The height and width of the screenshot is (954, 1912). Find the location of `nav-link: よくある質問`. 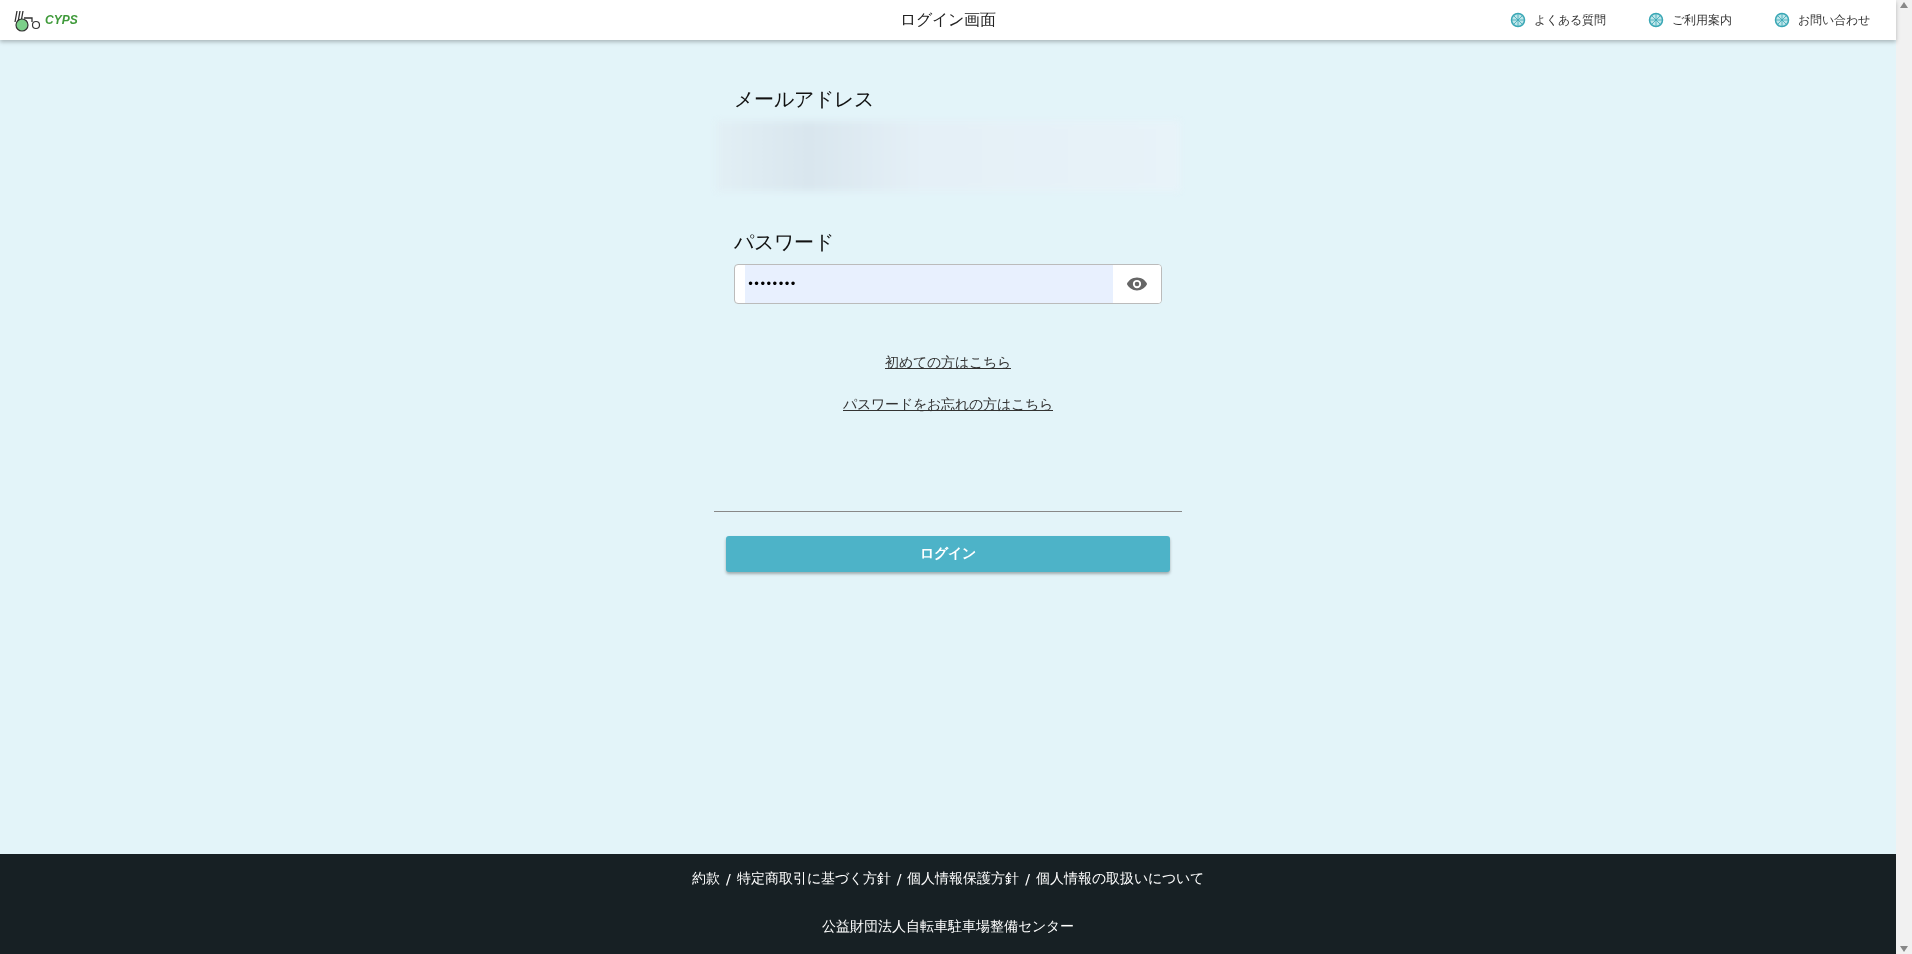

nav-link: よくある質問 is located at coordinates (1558, 20).